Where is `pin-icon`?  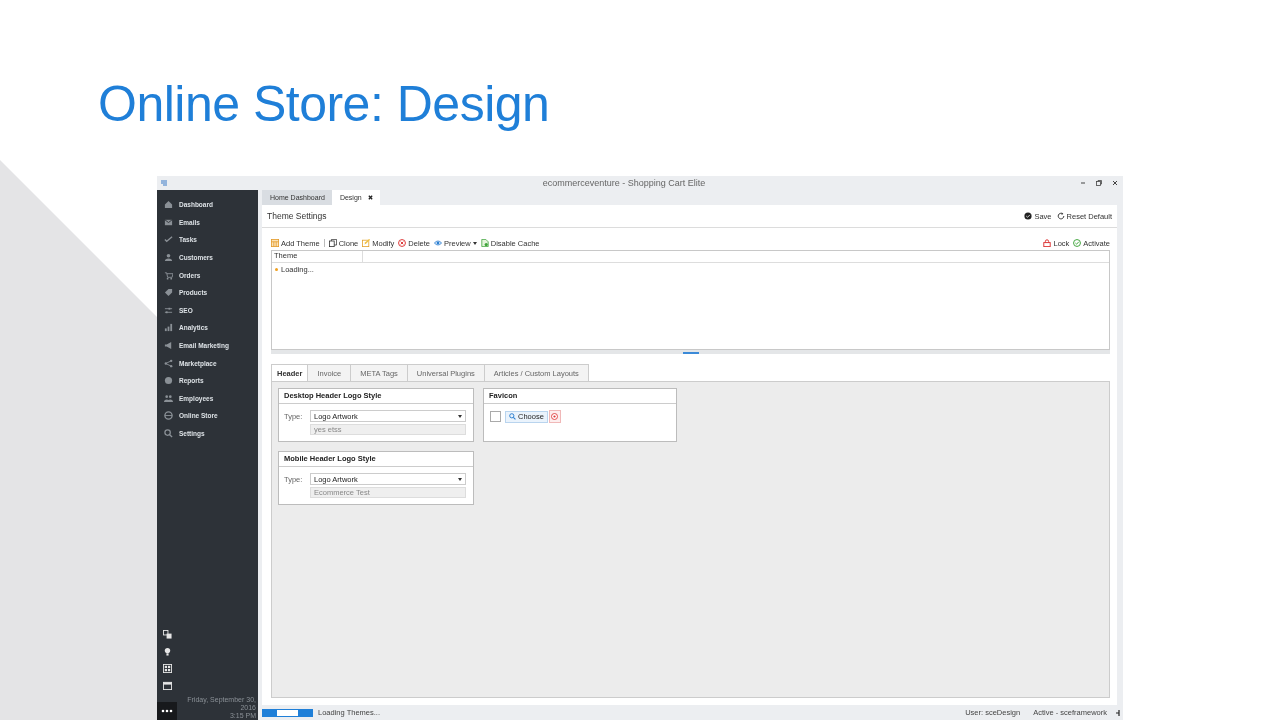
pin-icon is located at coordinates (1118, 712).